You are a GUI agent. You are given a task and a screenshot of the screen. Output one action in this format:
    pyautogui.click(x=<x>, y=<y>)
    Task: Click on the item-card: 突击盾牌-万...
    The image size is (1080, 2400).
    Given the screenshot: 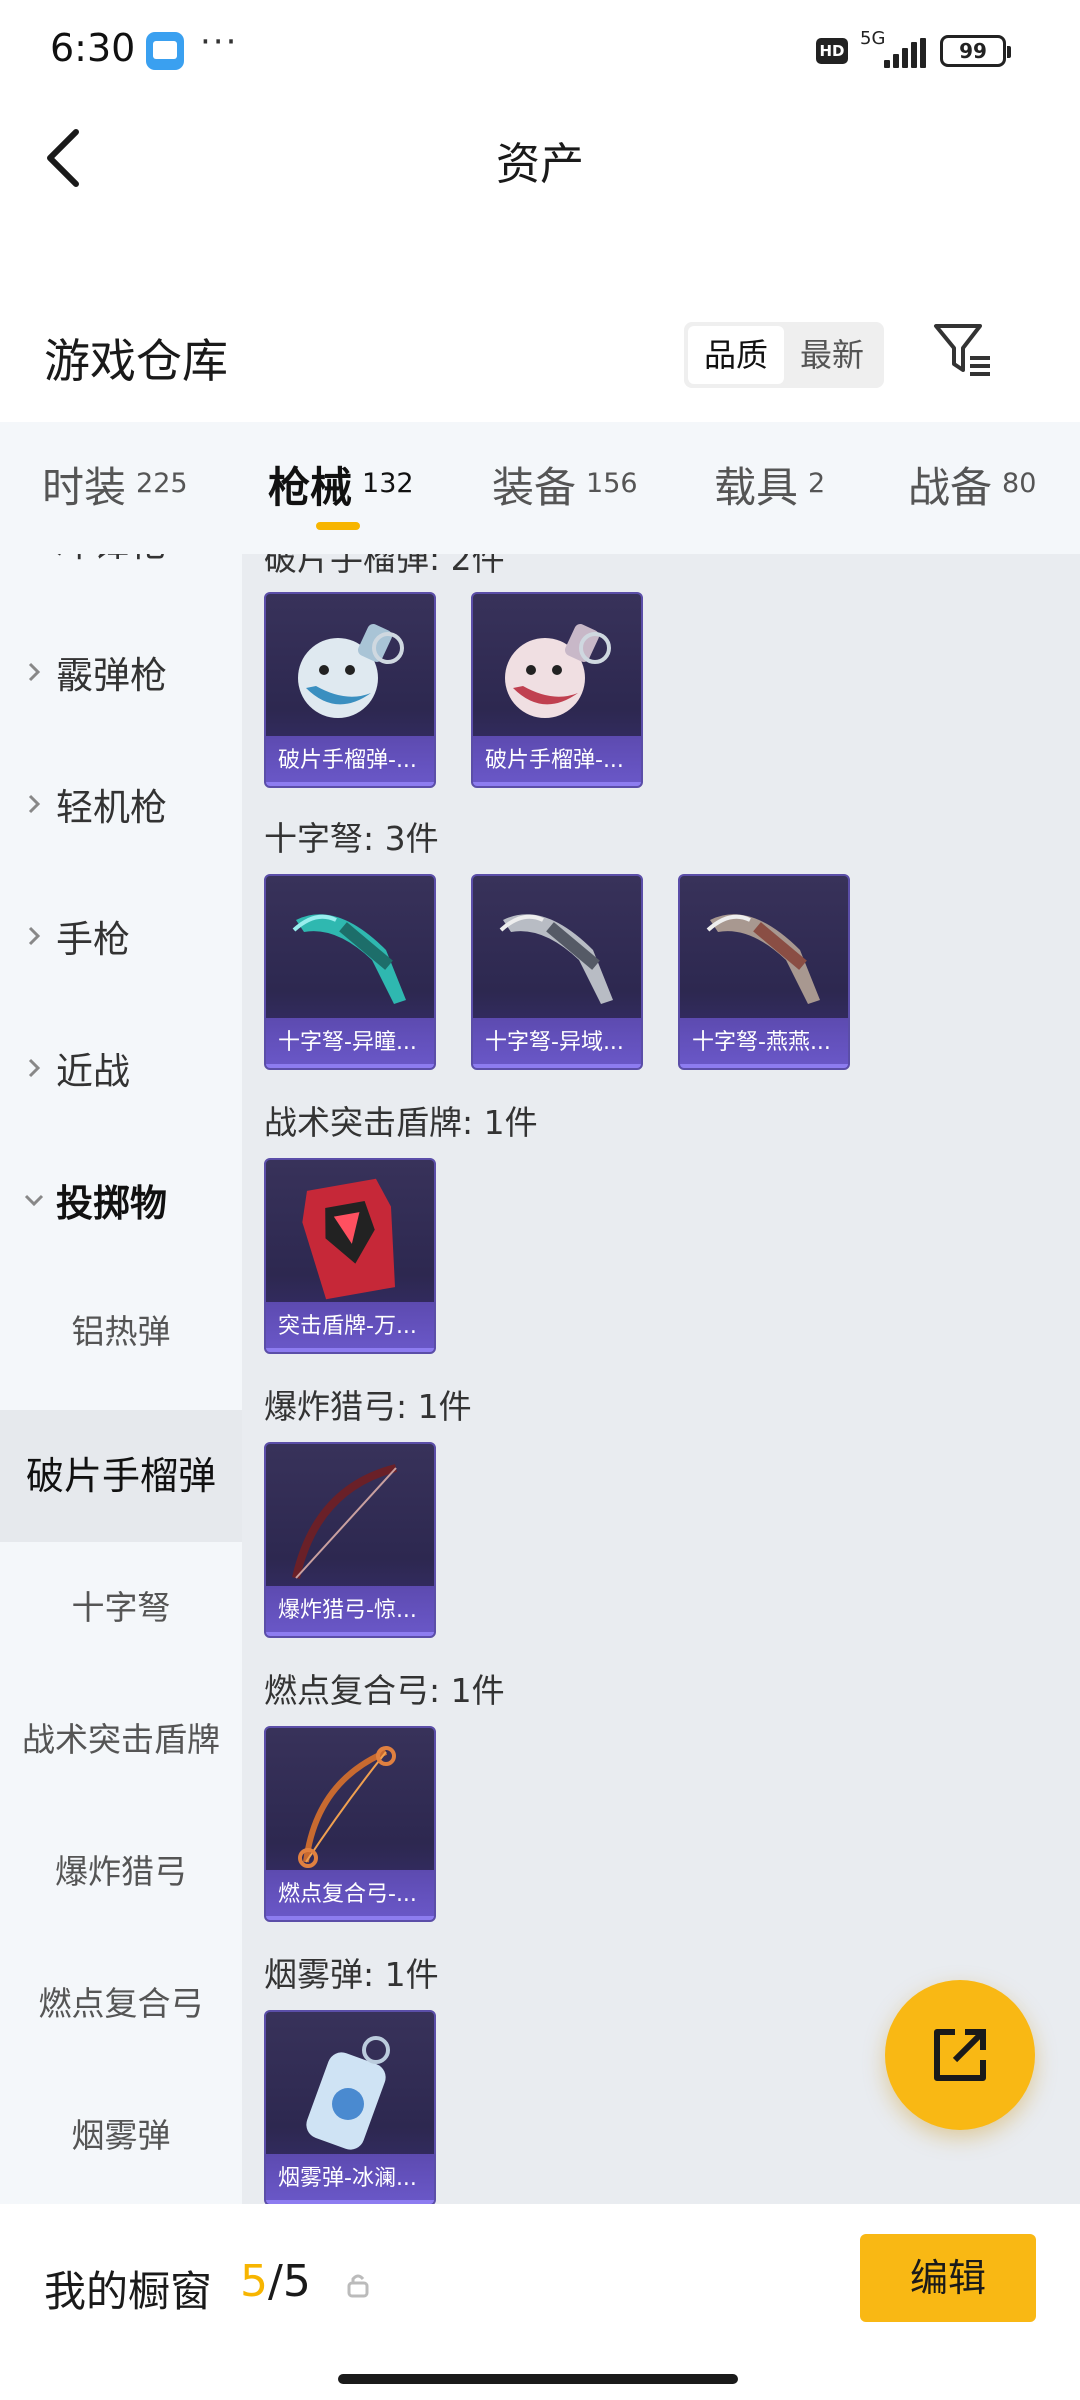 What is the action you would take?
    pyautogui.click(x=350, y=1256)
    